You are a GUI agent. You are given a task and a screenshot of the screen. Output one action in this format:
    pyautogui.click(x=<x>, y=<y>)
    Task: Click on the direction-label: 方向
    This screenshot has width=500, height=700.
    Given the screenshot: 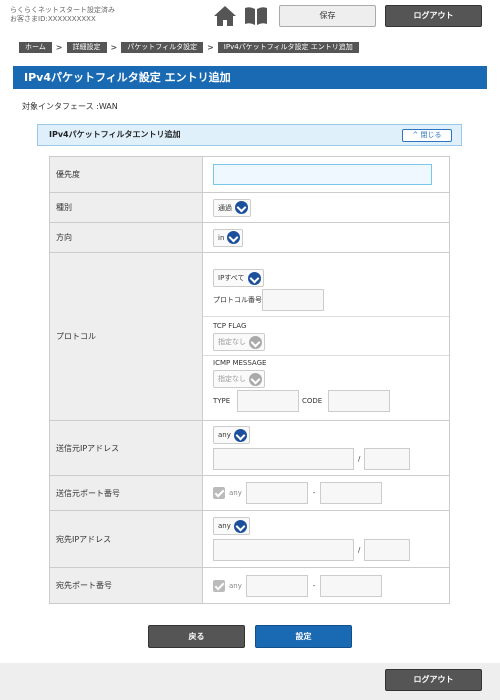 What is the action you would take?
    pyautogui.click(x=126, y=237)
    